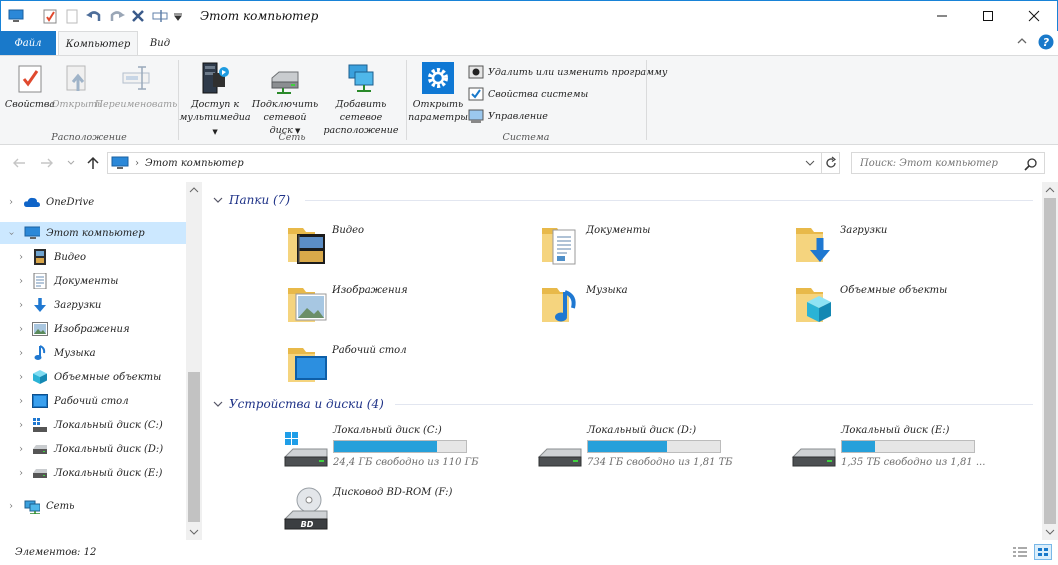  What do you see at coordinates (93, 281) in the screenshot?
I see `sidebar-item-documents: › Документы` at bounding box center [93, 281].